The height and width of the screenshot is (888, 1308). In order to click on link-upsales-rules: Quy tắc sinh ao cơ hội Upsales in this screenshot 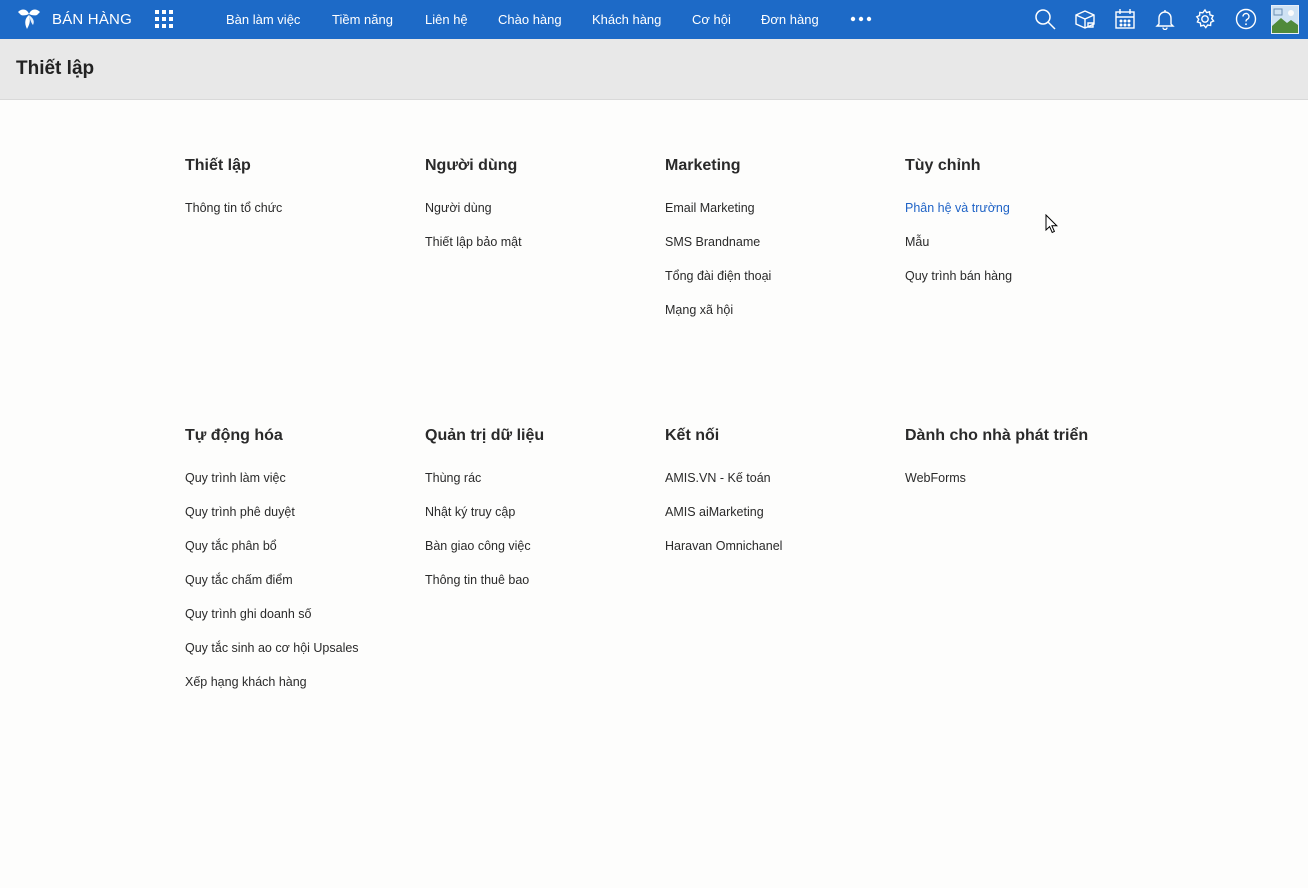, I will do `click(295, 658)`.